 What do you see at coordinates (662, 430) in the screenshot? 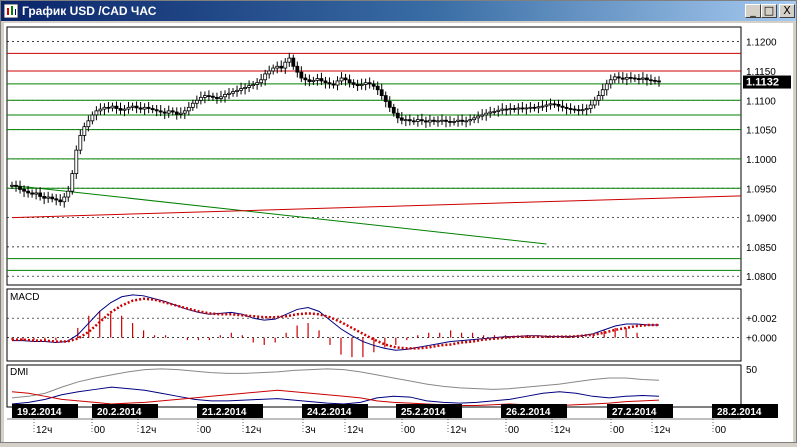
I see `hour-label: 12ч` at bounding box center [662, 430].